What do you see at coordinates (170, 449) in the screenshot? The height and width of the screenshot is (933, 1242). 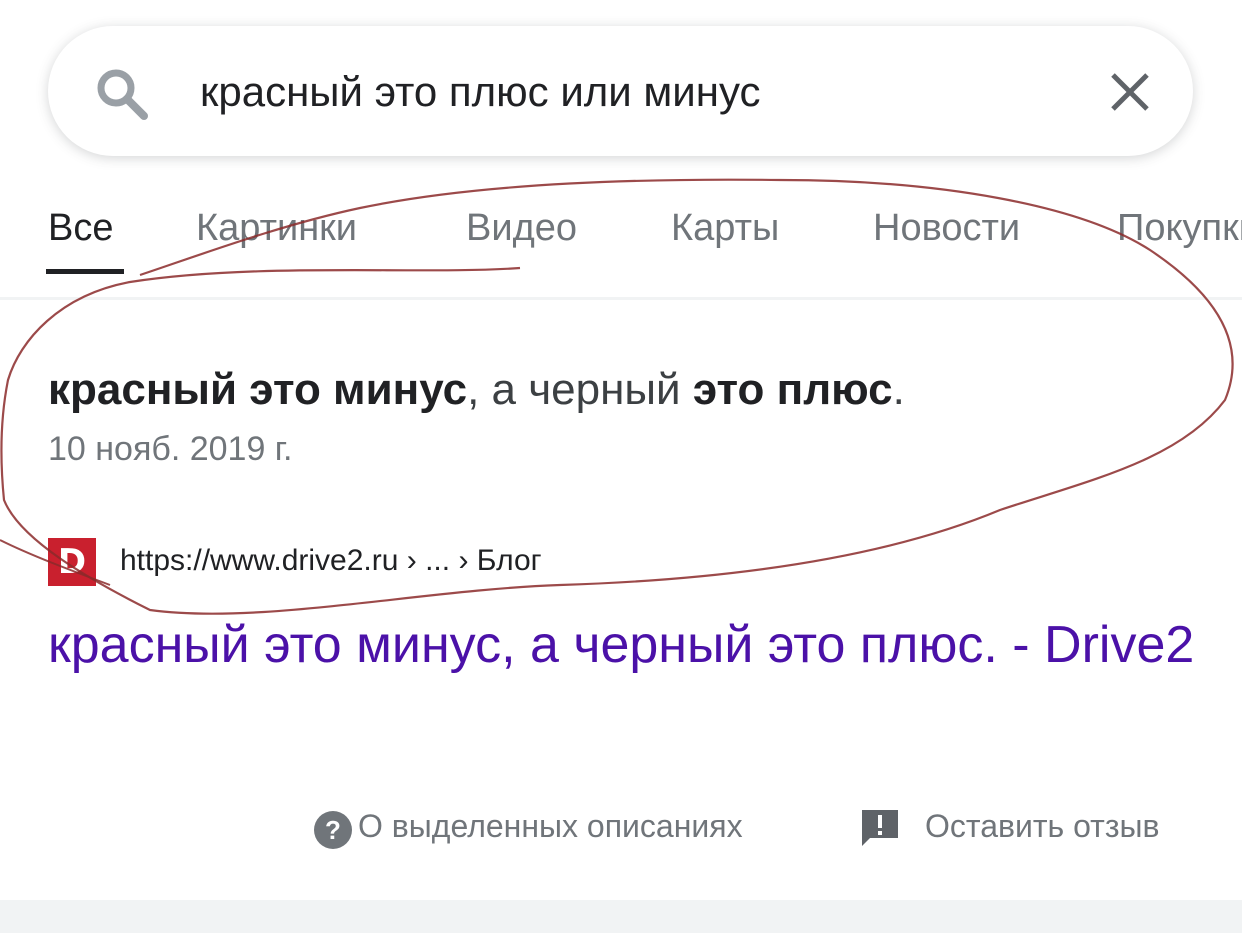 I see `snippet-date: 10 нояб. 2019 г.` at bounding box center [170, 449].